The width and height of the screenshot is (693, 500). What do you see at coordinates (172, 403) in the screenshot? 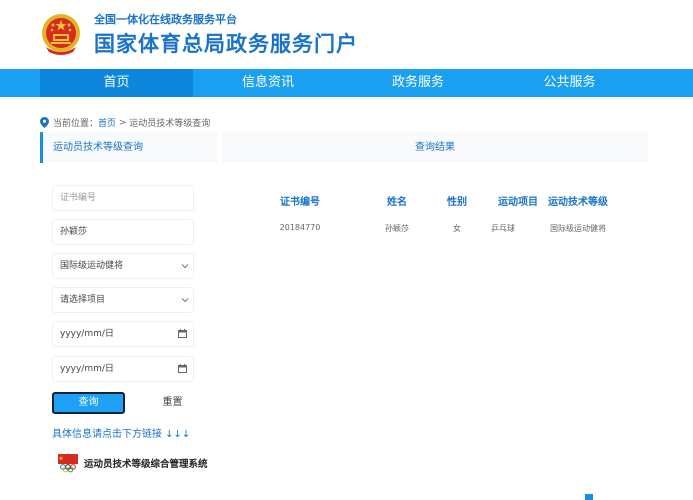
I see `reset-button: 重置` at bounding box center [172, 403].